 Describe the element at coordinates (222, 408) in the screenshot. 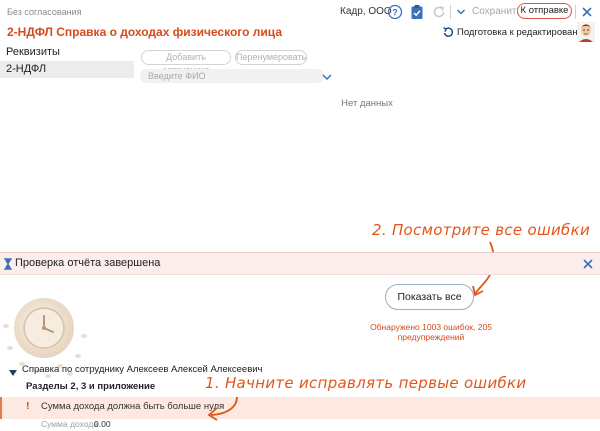

I see `annotation-arrow-icon` at that location.